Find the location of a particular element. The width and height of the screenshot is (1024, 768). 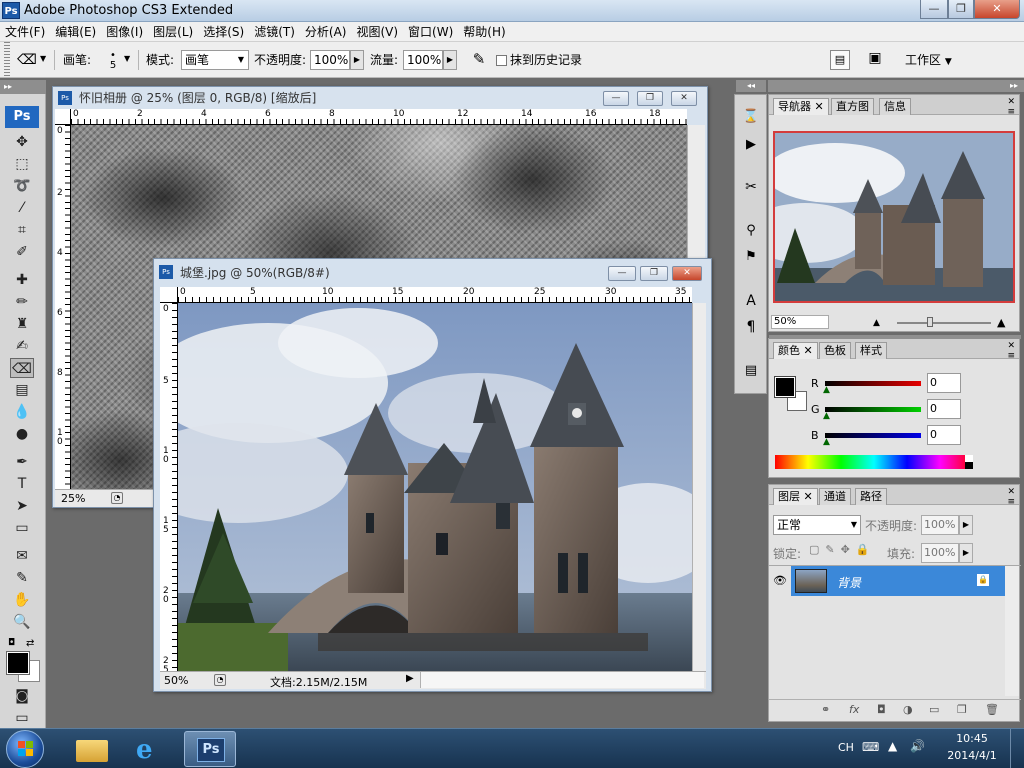

marquee-tool-icon: ⬚ is located at coordinates (22, 164).